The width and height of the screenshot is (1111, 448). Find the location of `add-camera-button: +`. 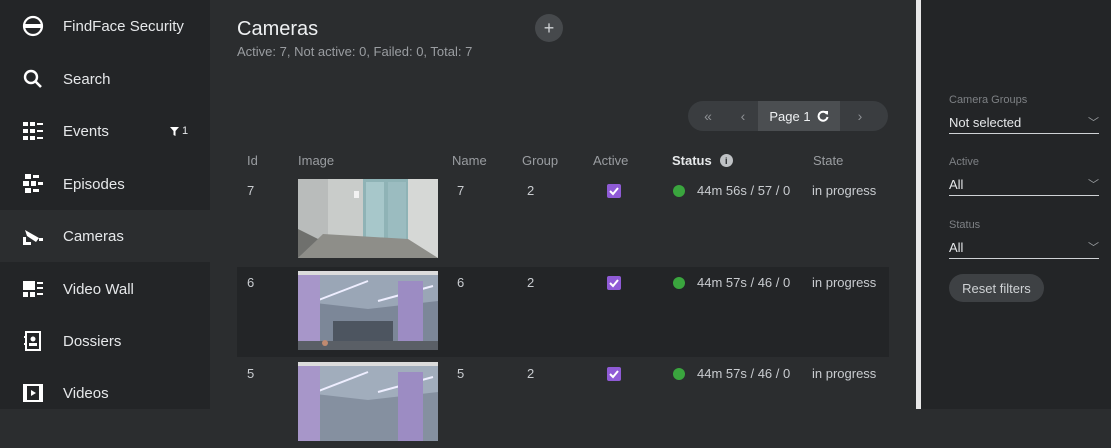

add-camera-button: + is located at coordinates (549, 28).